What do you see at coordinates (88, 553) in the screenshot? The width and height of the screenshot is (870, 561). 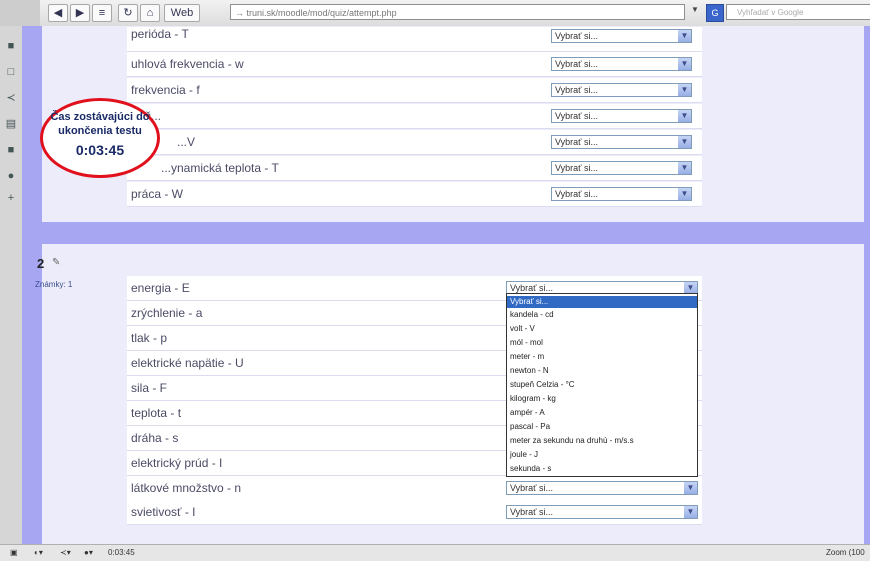 I see `clock-status-icon: ●▾` at bounding box center [88, 553].